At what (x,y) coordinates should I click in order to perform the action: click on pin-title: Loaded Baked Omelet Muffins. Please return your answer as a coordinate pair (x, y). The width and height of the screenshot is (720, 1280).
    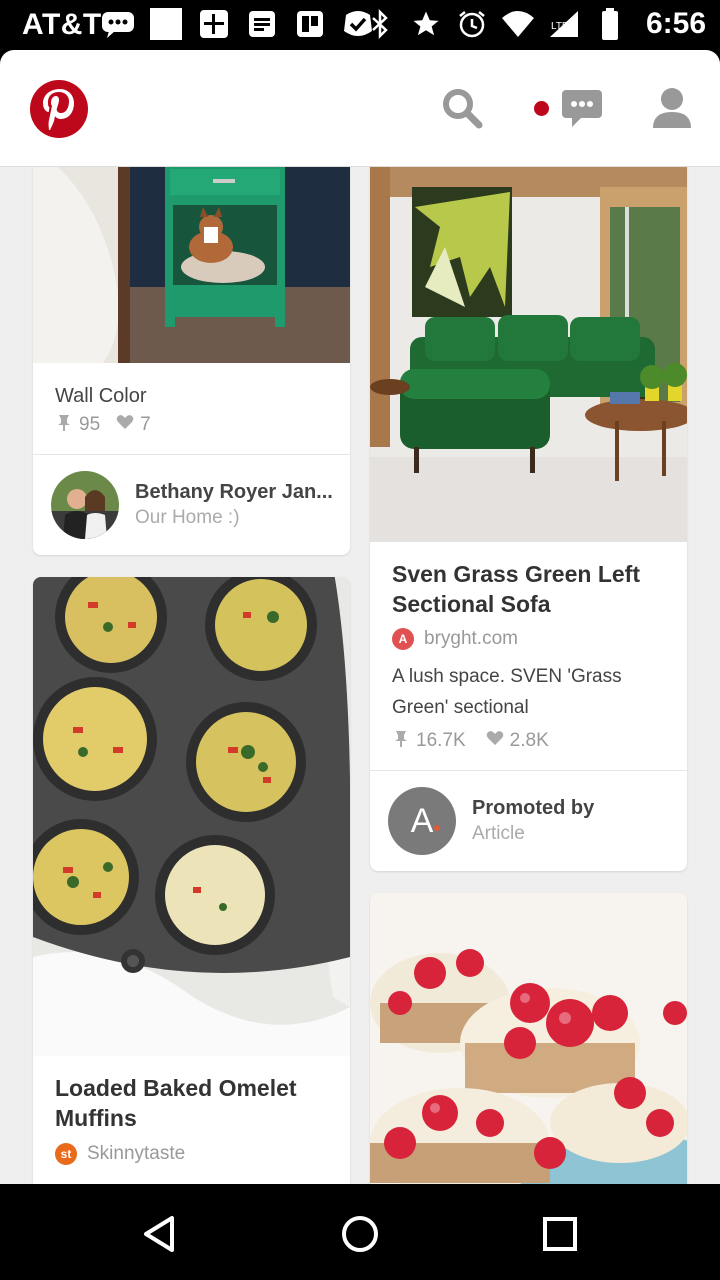
    Looking at the image, I should click on (176, 1103).